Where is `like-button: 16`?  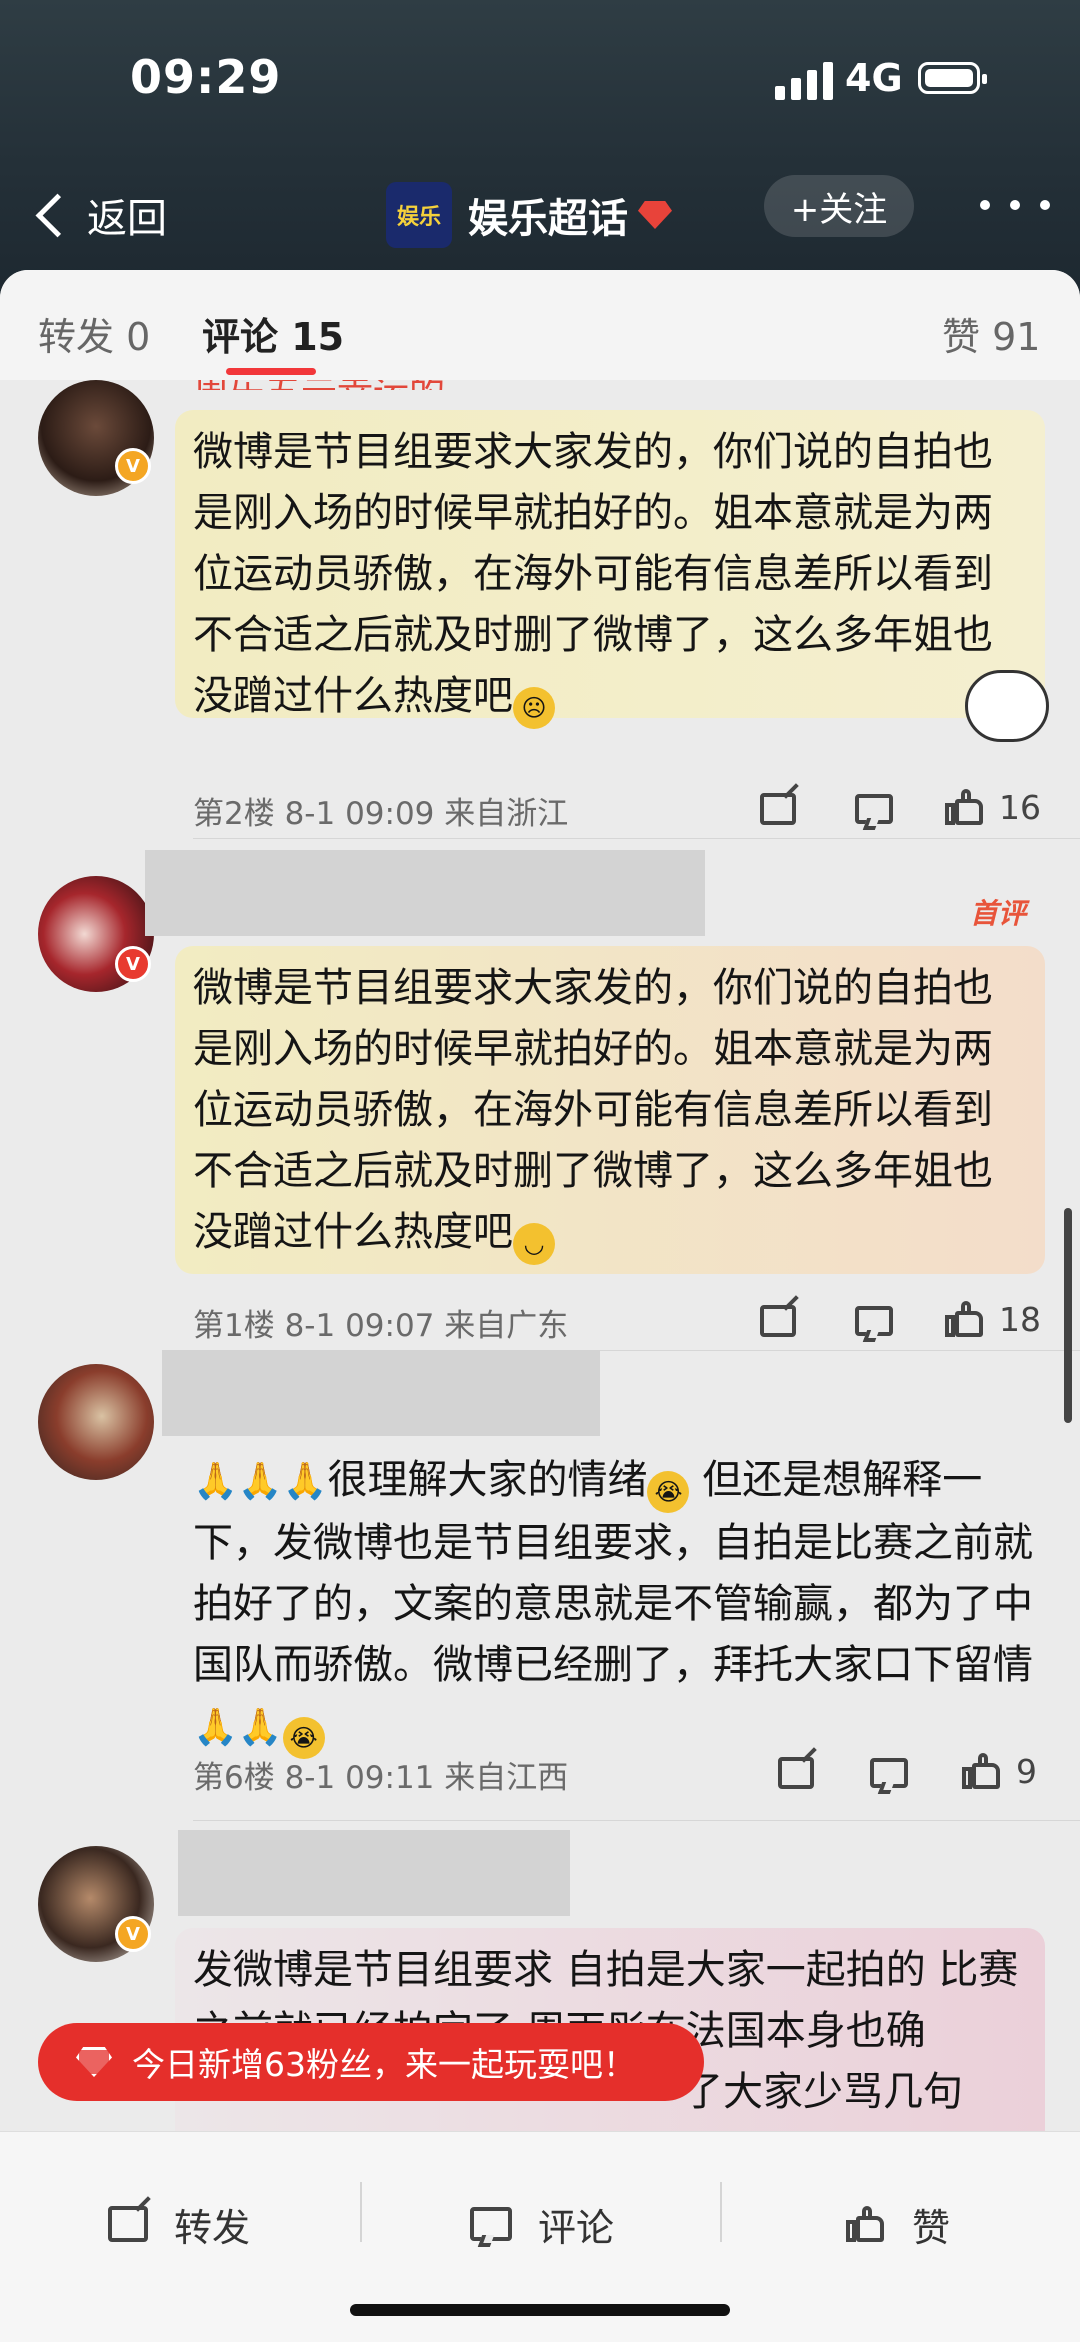 like-button: 16 is located at coordinates (993, 807).